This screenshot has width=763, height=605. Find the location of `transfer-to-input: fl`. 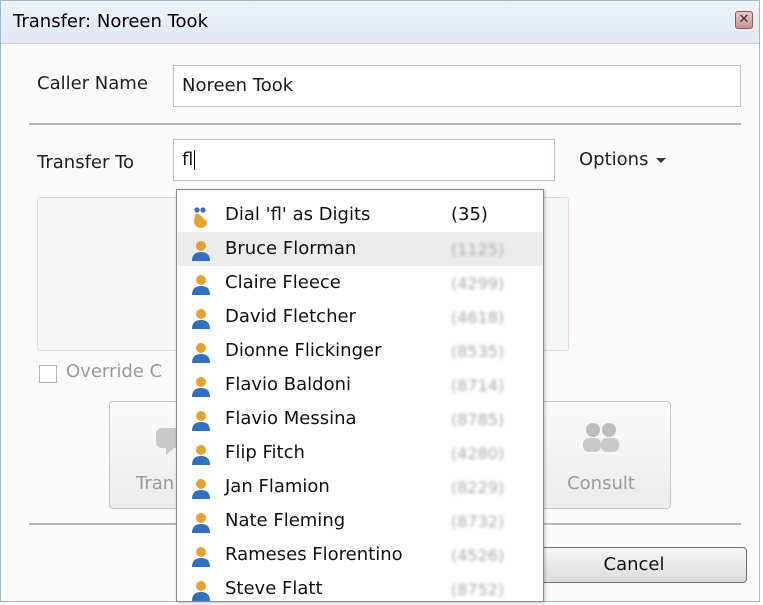

transfer-to-input: fl is located at coordinates (364, 160).